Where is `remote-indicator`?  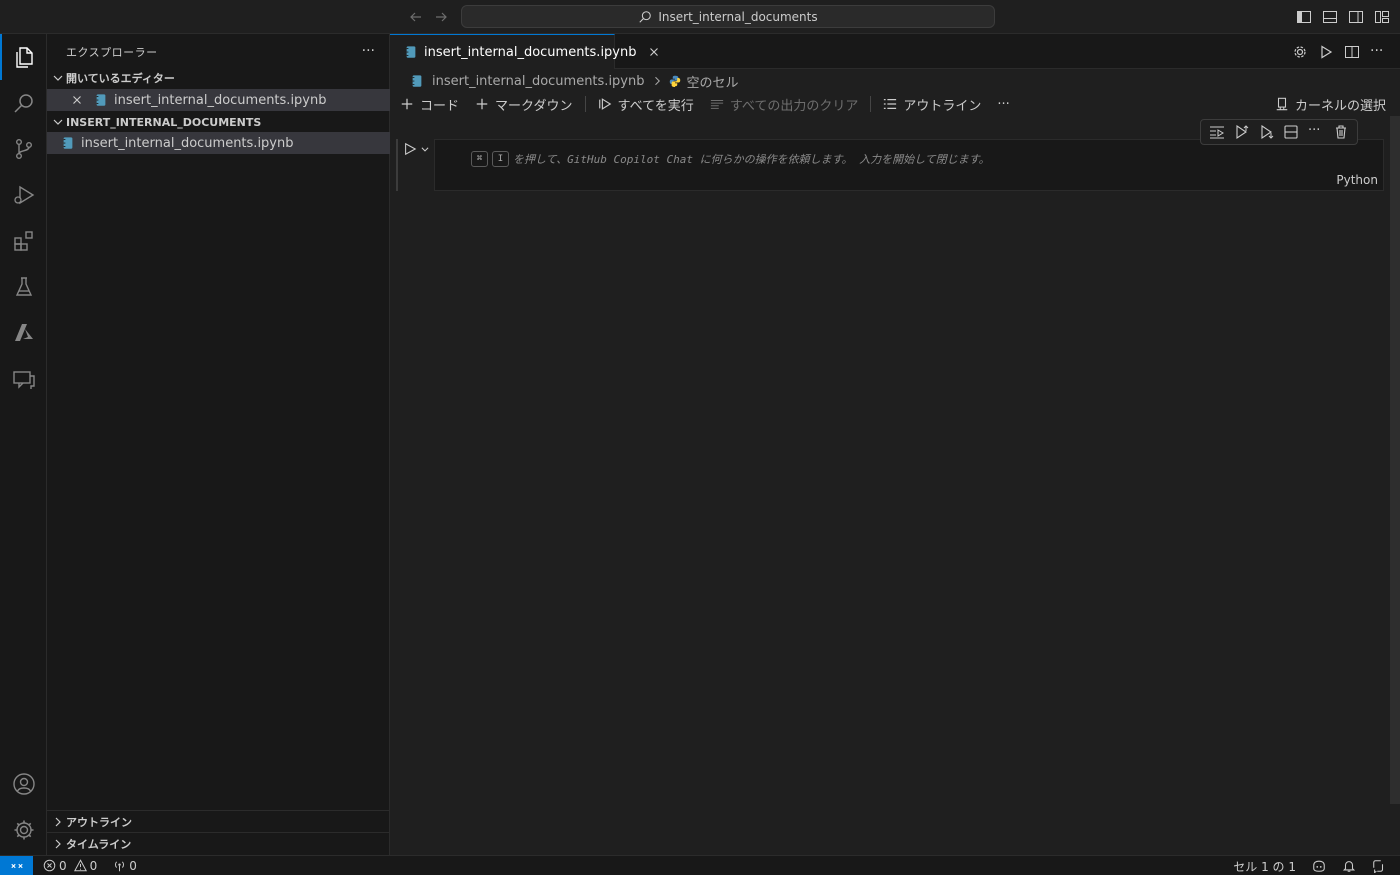 remote-indicator is located at coordinates (16, 865).